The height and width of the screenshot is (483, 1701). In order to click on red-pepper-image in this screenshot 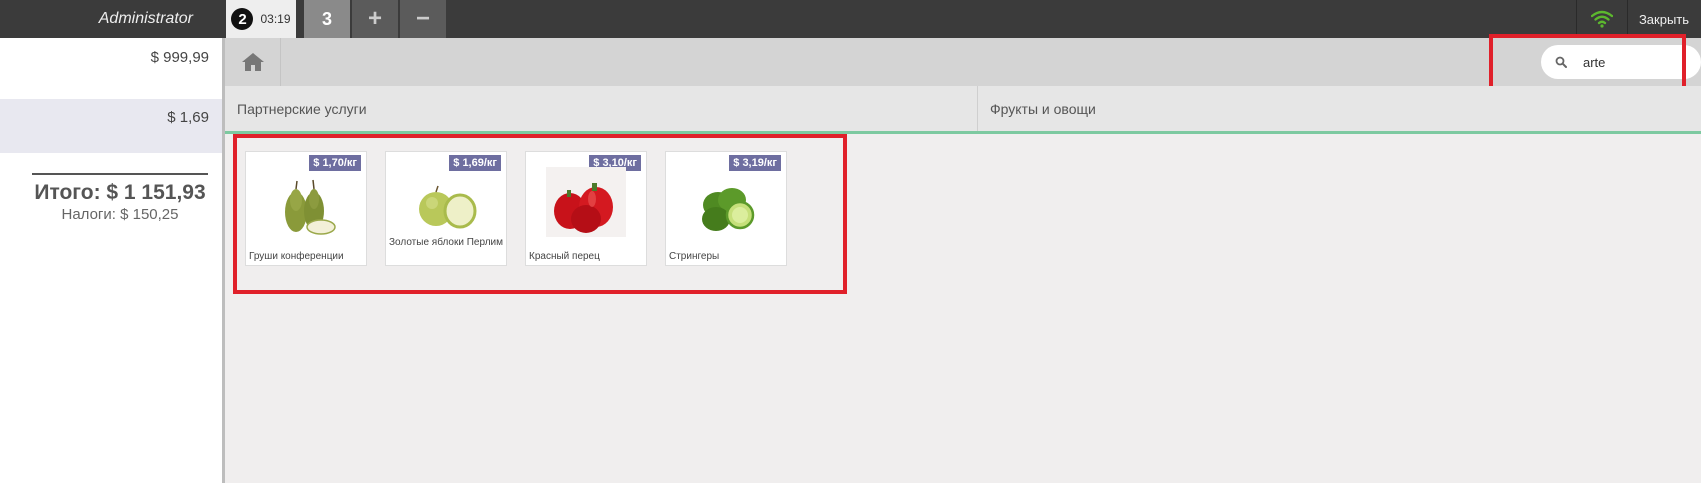, I will do `click(586, 202)`.